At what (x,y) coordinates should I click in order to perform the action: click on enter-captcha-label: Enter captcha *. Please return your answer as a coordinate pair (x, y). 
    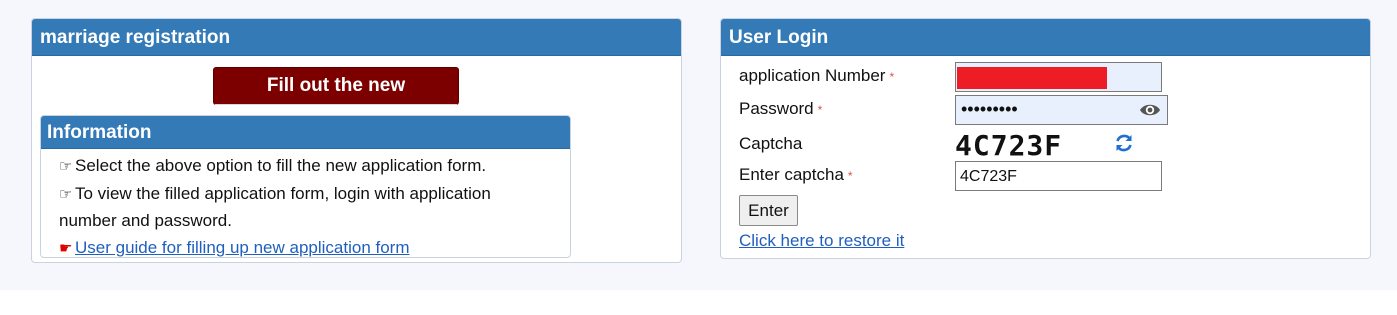
    Looking at the image, I should click on (796, 174).